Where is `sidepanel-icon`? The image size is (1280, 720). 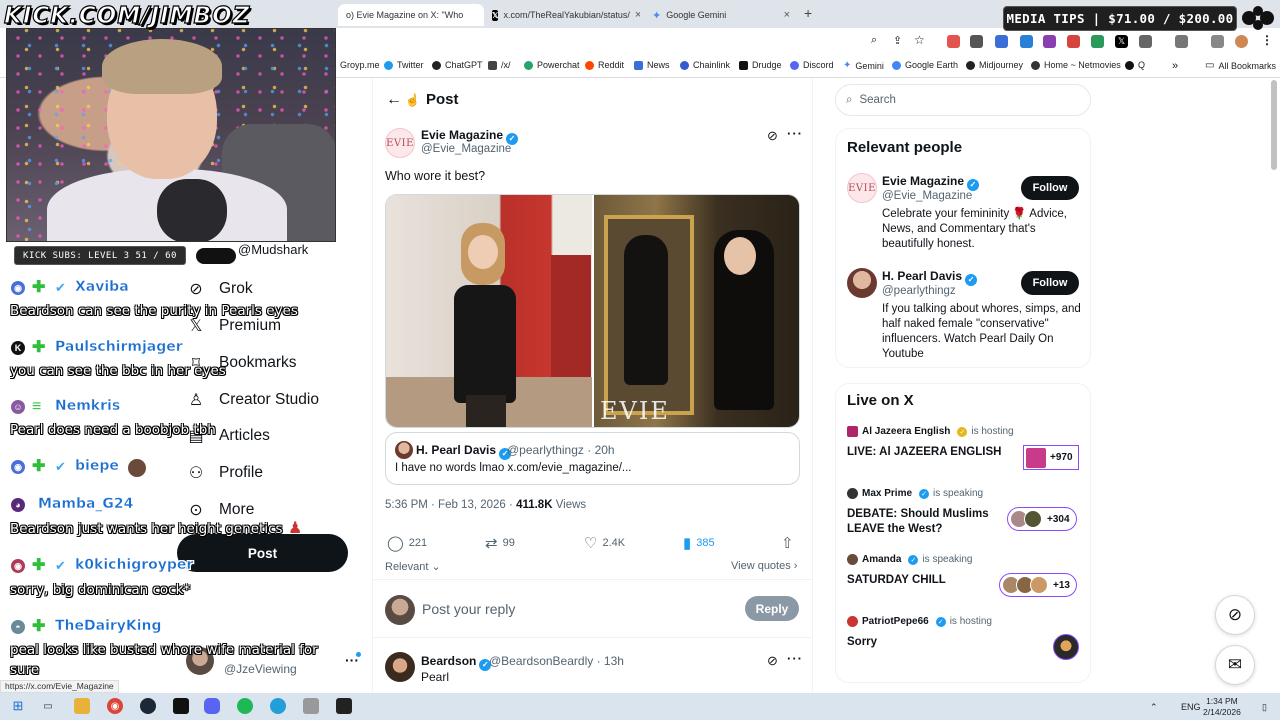 sidepanel-icon is located at coordinates (1181, 41).